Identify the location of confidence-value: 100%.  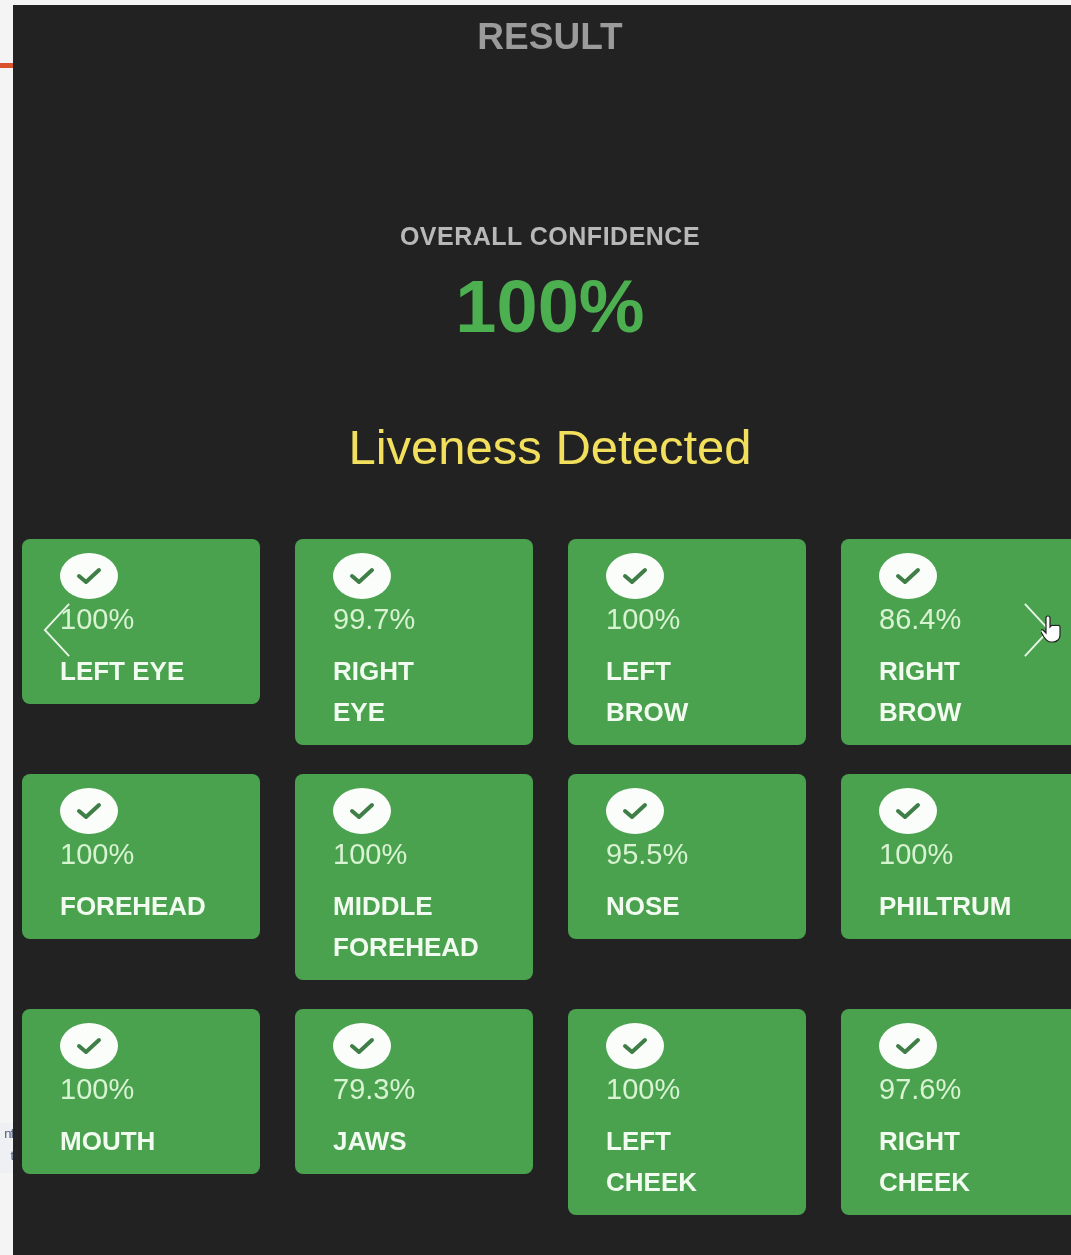
(550, 307).